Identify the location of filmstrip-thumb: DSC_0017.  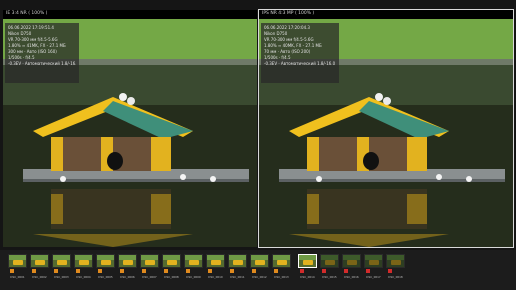
(373, 267).